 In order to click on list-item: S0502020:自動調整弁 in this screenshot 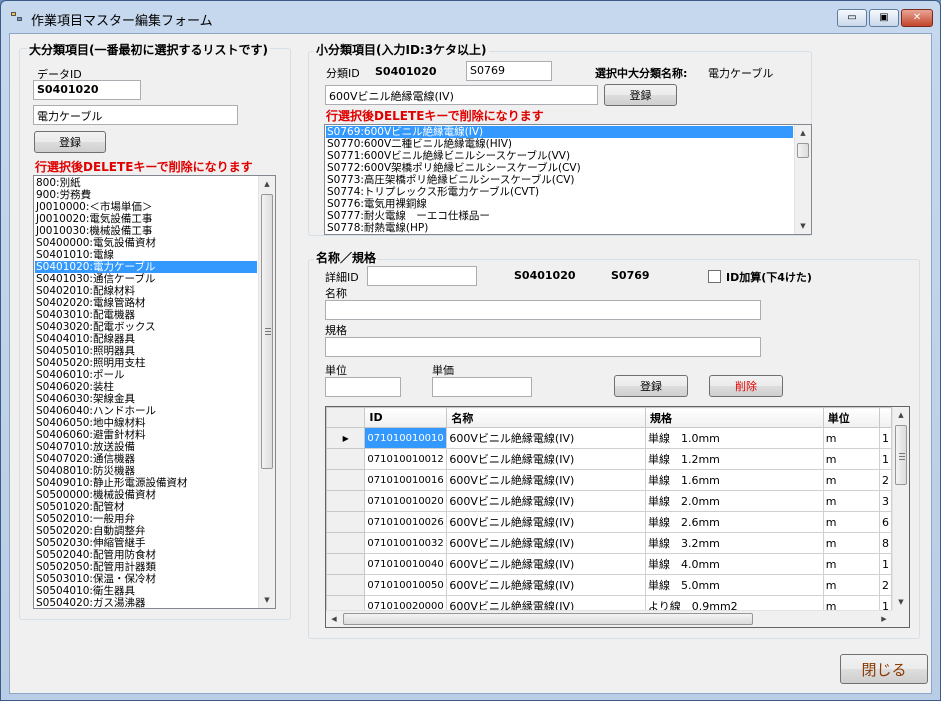, I will do `click(146, 531)`.